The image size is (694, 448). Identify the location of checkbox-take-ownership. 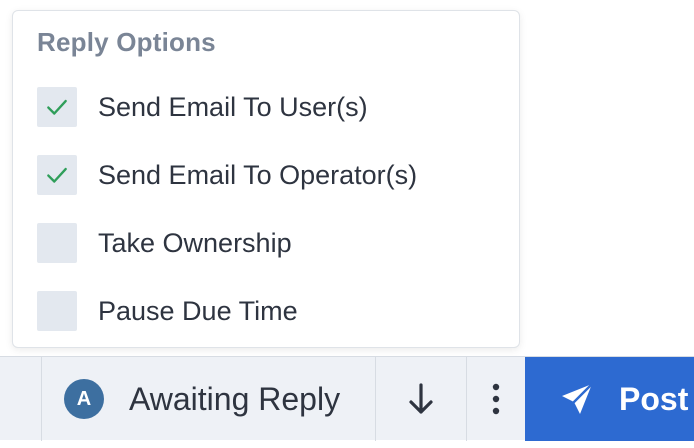
(57, 243).